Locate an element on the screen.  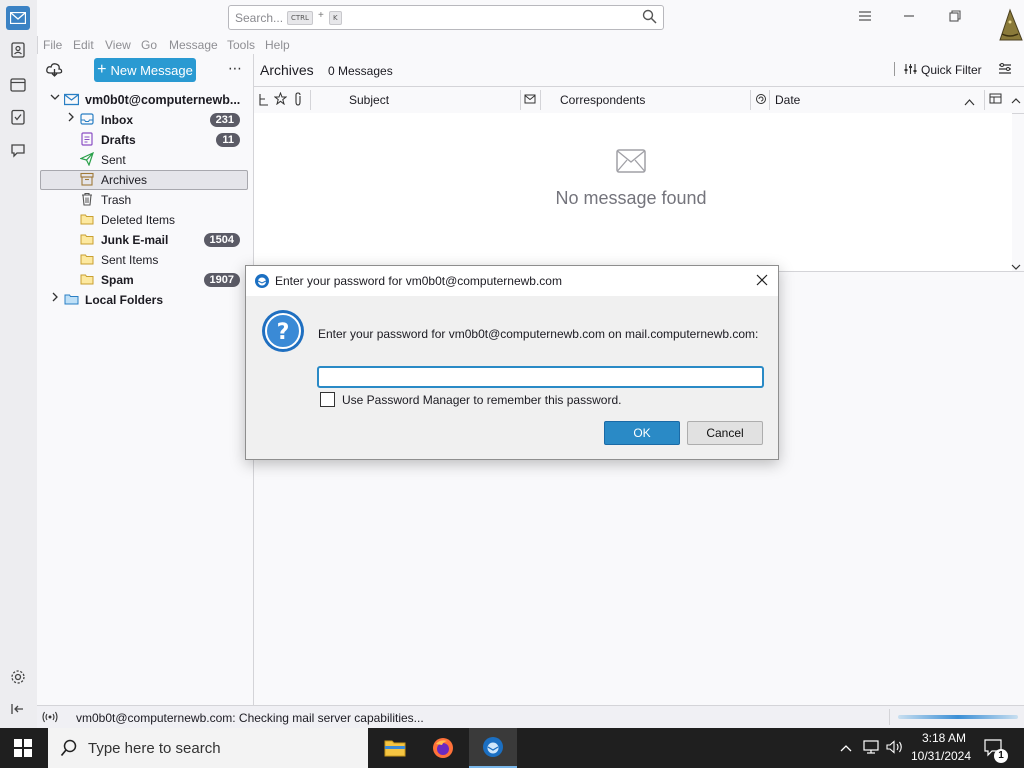
thunderbird-taskbar-button is located at coordinates (493, 748).